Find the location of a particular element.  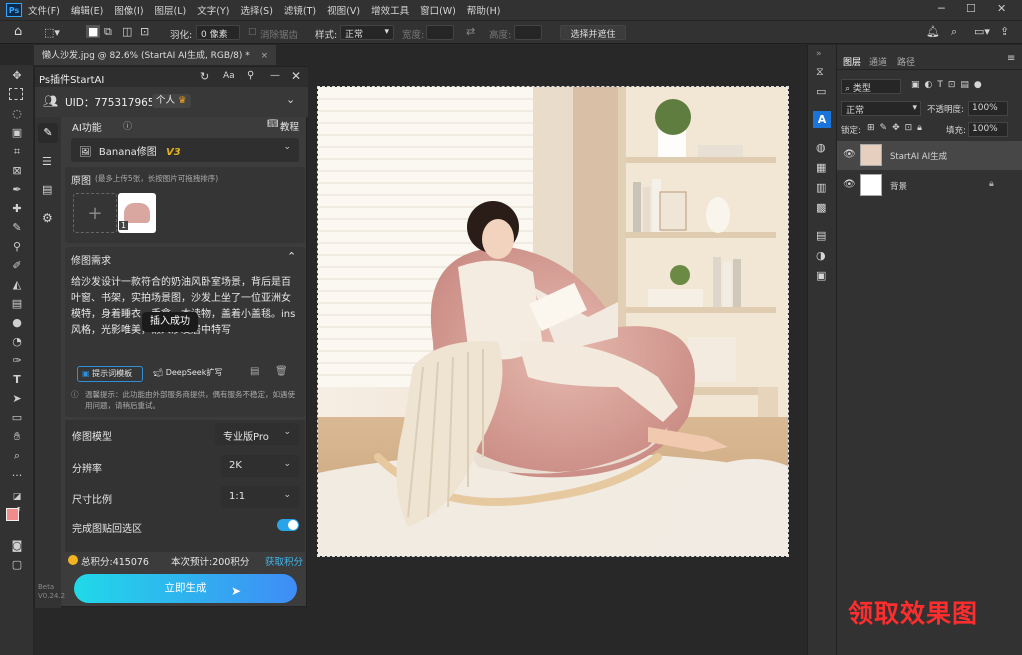

opacity-input: 100% is located at coordinates (988, 108).